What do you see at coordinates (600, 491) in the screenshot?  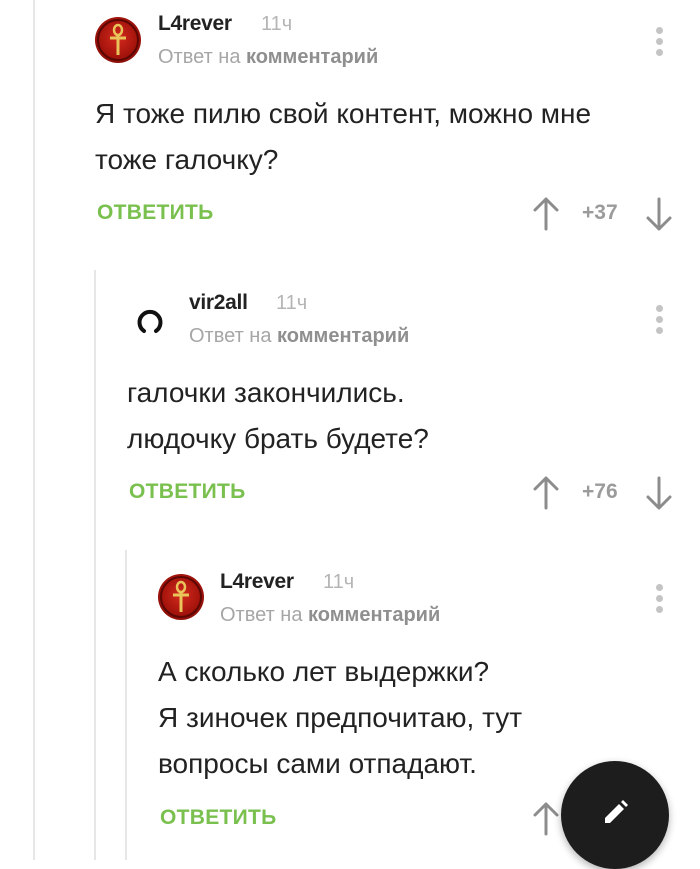 I see `vote-score: +76` at bounding box center [600, 491].